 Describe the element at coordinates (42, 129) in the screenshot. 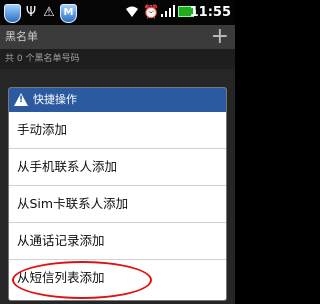

I see `menu-item-label: 手动添加` at that location.